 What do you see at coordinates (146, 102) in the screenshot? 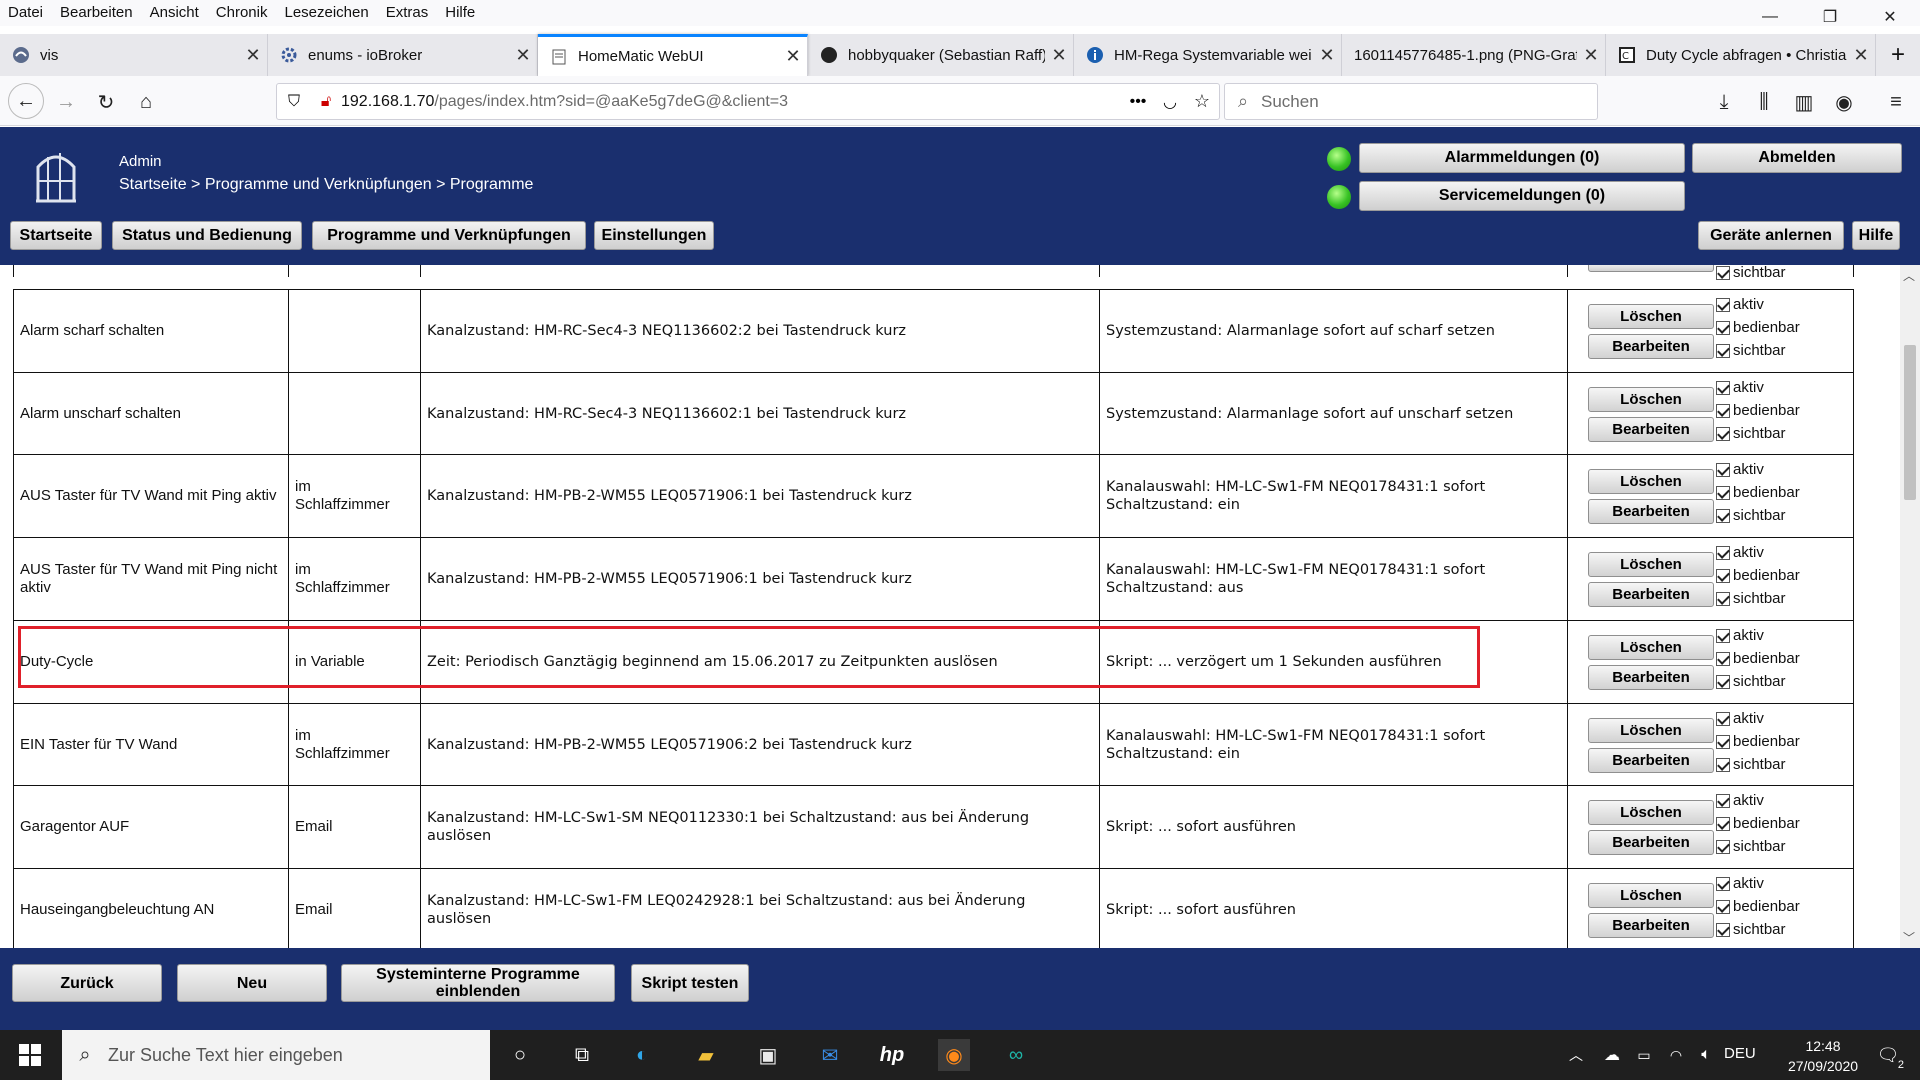
I see `home-icon: ⌂` at bounding box center [146, 102].